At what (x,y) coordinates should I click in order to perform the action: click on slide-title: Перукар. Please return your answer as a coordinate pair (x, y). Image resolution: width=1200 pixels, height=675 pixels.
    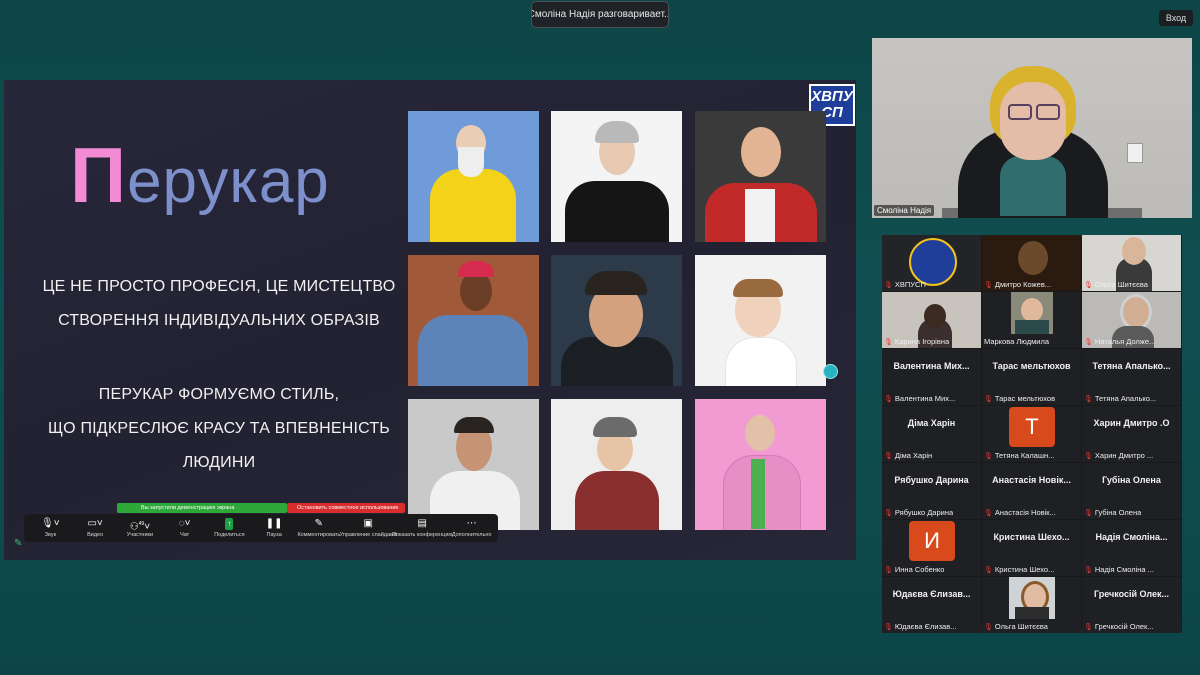
    Looking at the image, I should click on (200, 175).